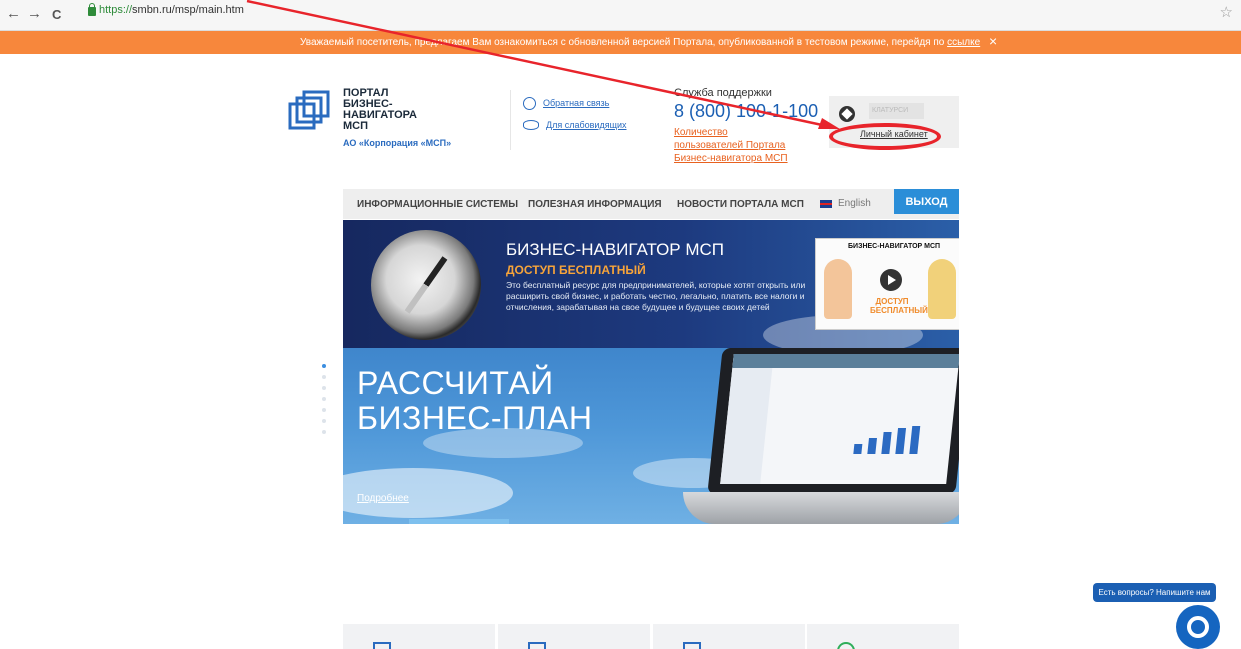 This screenshot has width=1241, height=649. Describe the element at coordinates (620, 15) in the screenshot. I see `browser-toolbar: ← → C https://smbn.ru/msp/main.htm ☆` at that location.